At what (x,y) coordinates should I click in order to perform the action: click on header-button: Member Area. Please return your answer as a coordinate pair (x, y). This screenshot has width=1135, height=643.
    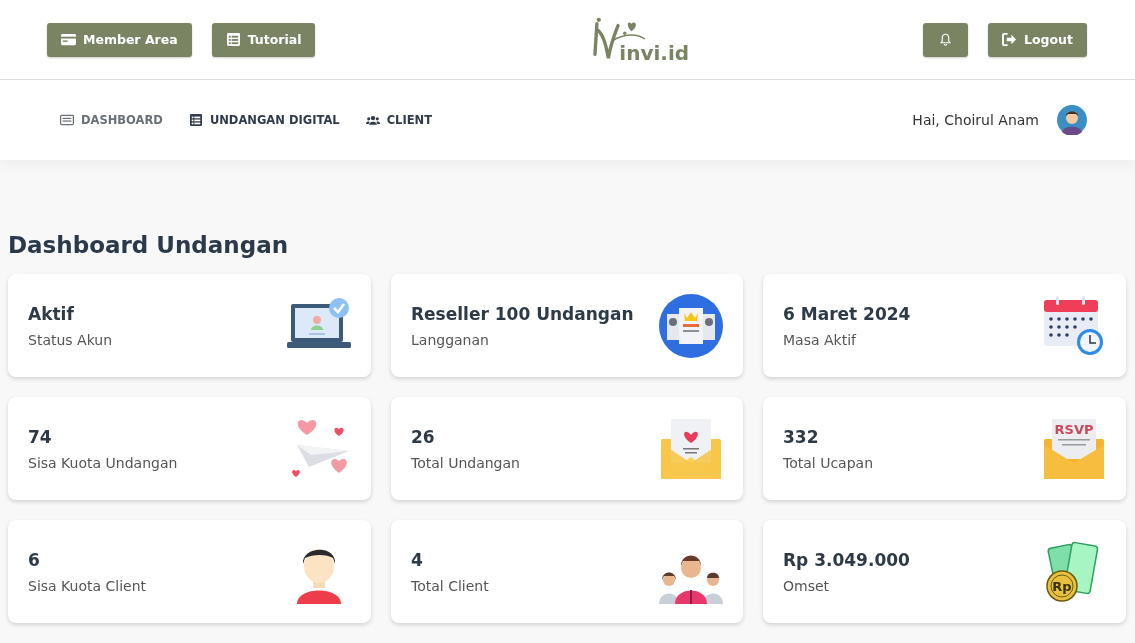
    Looking at the image, I should click on (119, 39).